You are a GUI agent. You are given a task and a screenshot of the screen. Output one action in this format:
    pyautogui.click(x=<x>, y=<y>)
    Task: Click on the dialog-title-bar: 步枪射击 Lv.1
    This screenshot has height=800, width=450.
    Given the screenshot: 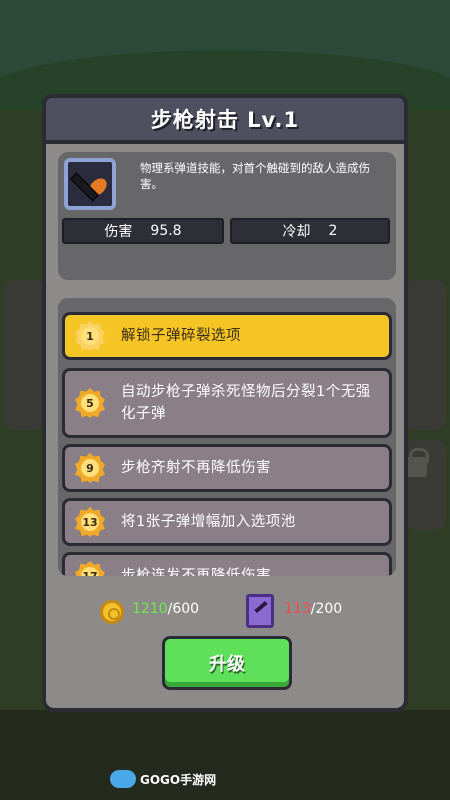 What is the action you would take?
    pyautogui.click(x=225, y=119)
    